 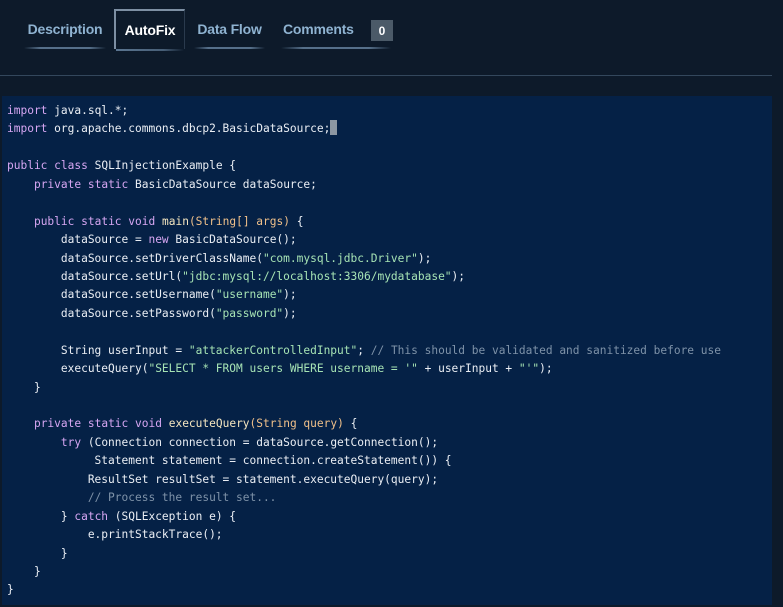 What do you see at coordinates (172, 221) in the screenshot?
I see `code-token: main` at bounding box center [172, 221].